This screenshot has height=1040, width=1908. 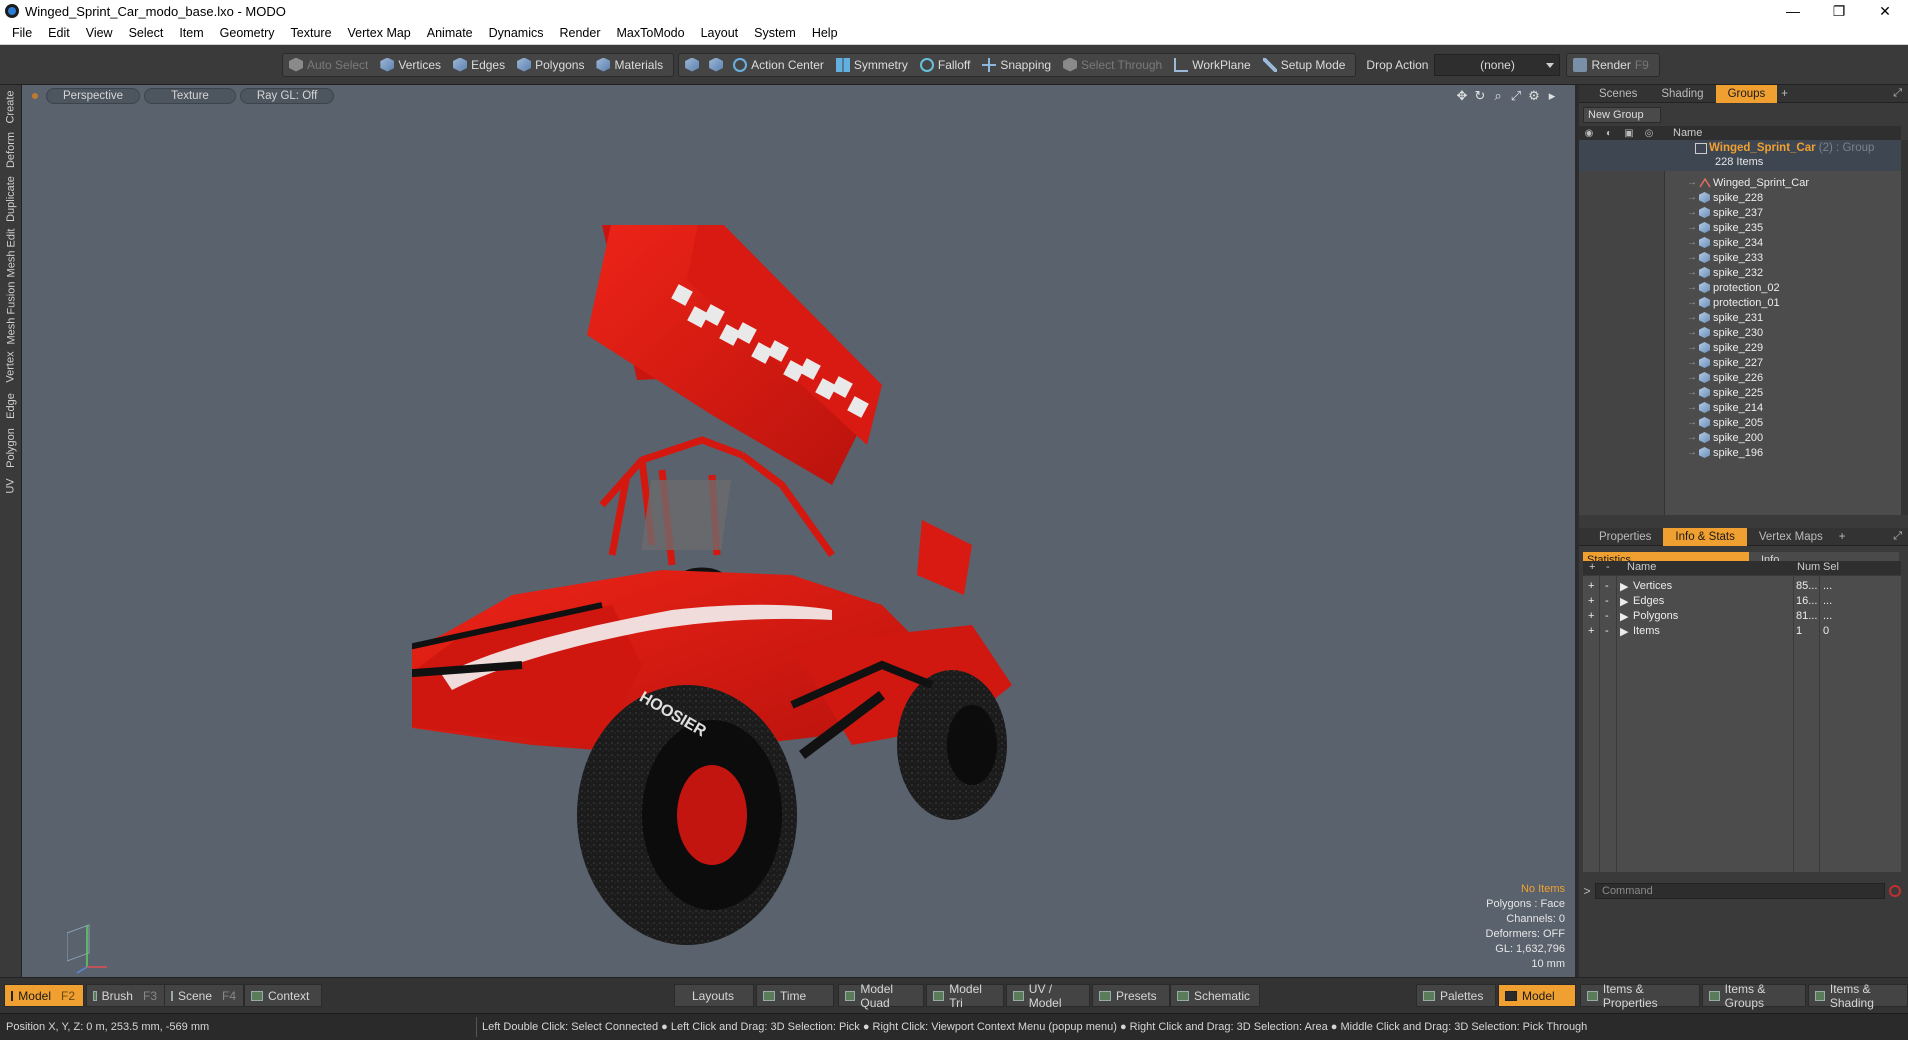 I want to click on shading-mode-button: Texture, so click(x=190, y=96).